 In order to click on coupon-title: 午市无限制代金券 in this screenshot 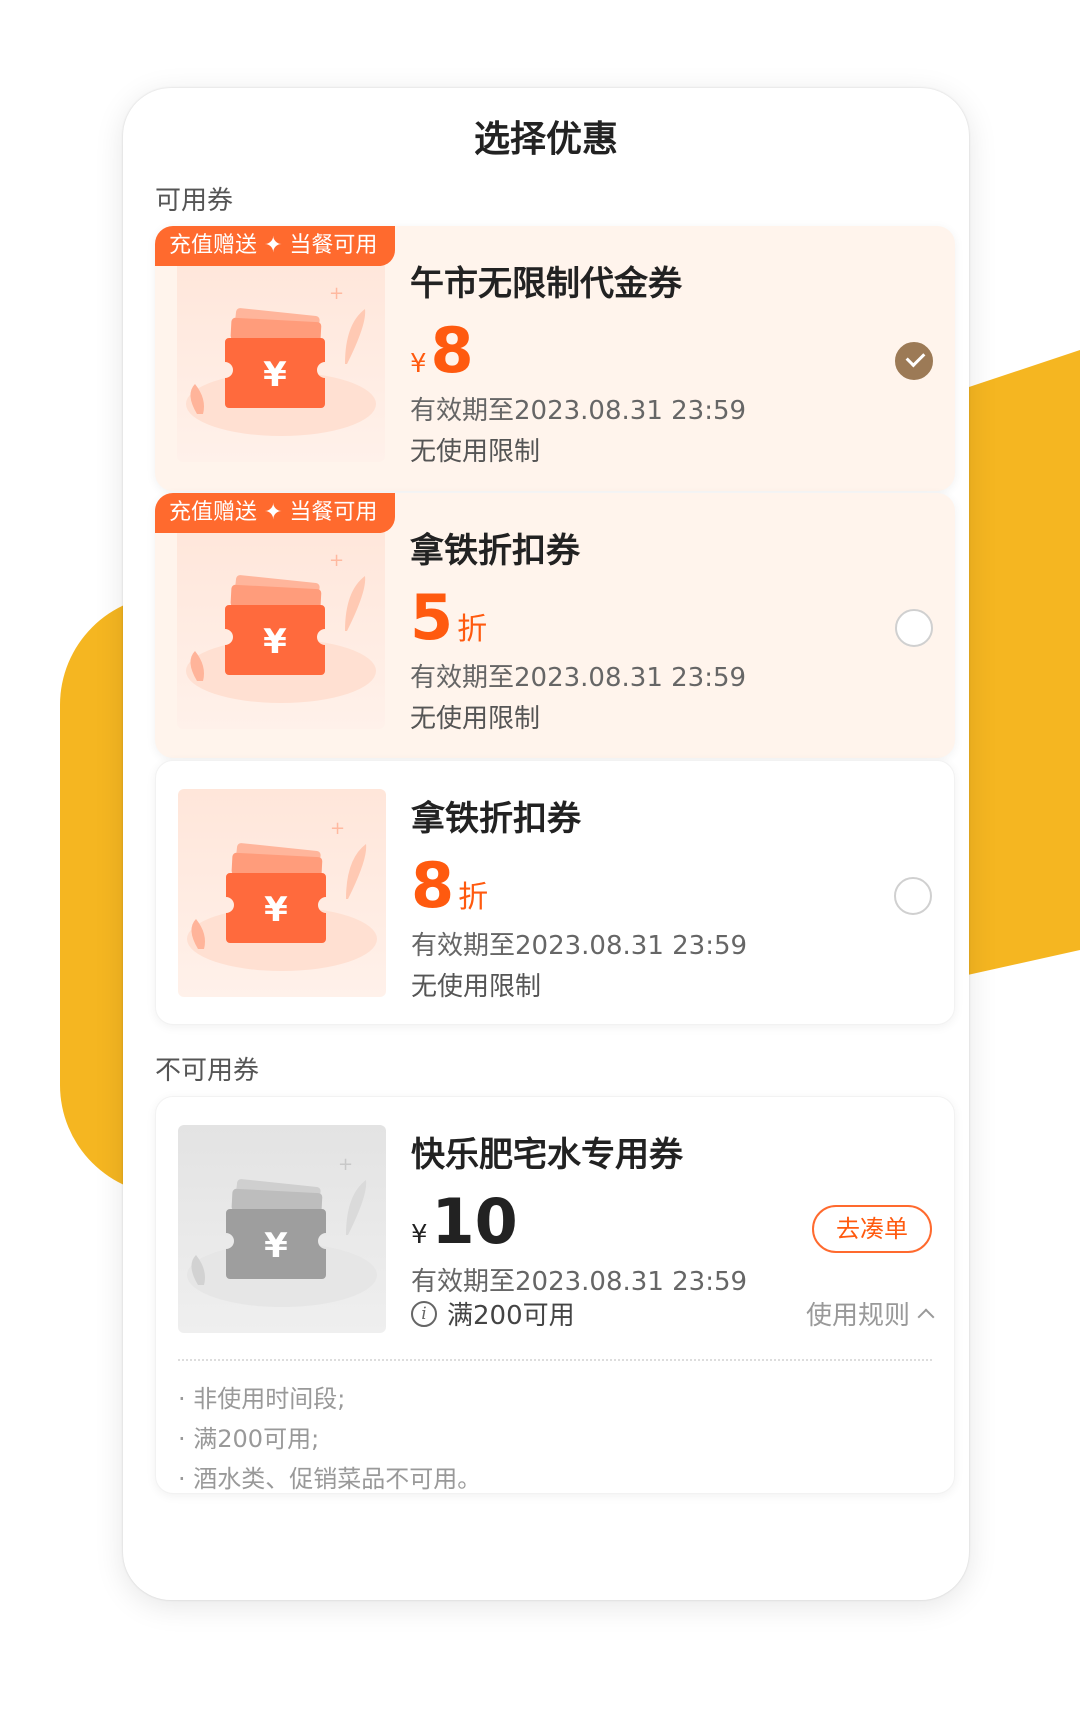, I will do `click(546, 284)`.